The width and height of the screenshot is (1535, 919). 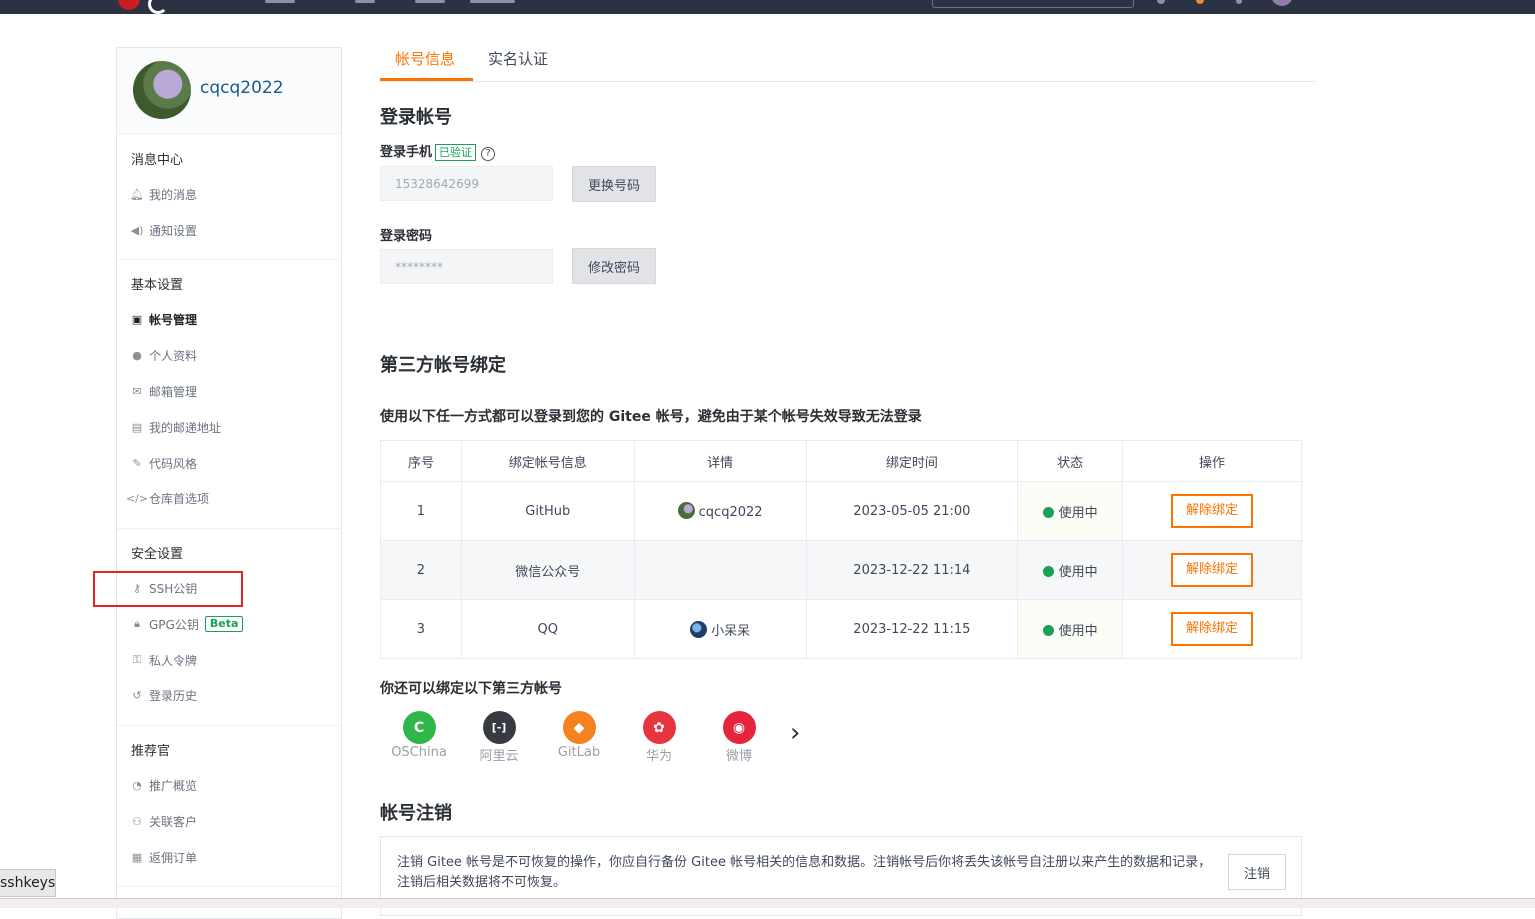 I want to click on sidebar-item-orders: ▦ 返佣订单, so click(x=163, y=857).